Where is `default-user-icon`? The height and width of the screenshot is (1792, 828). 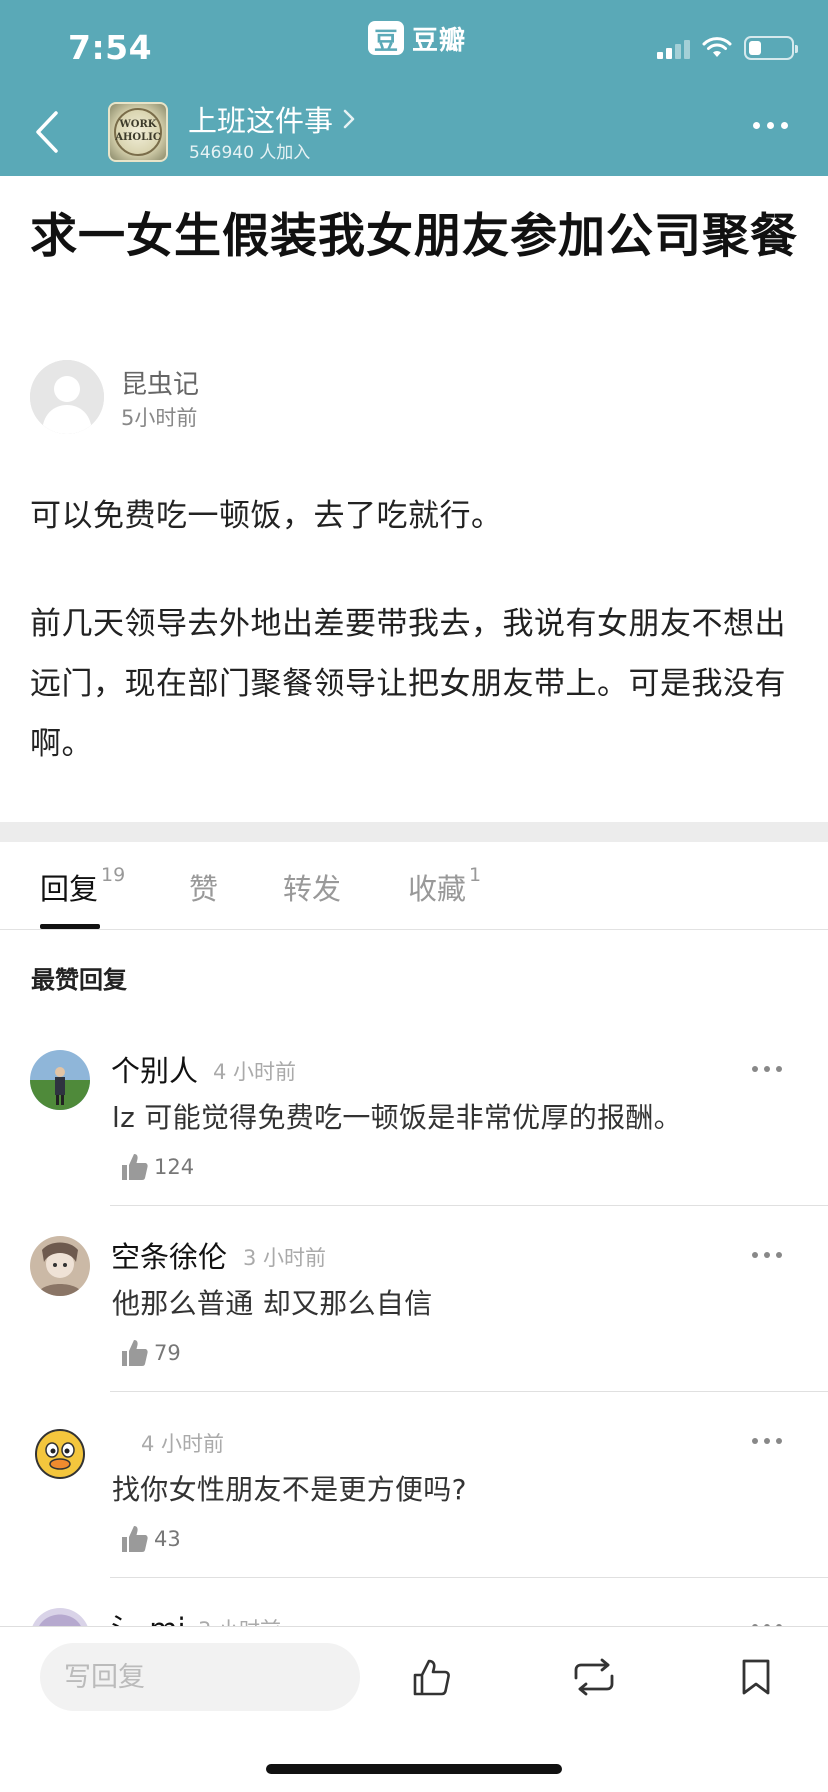 default-user-icon is located at coordinates (67, 397).